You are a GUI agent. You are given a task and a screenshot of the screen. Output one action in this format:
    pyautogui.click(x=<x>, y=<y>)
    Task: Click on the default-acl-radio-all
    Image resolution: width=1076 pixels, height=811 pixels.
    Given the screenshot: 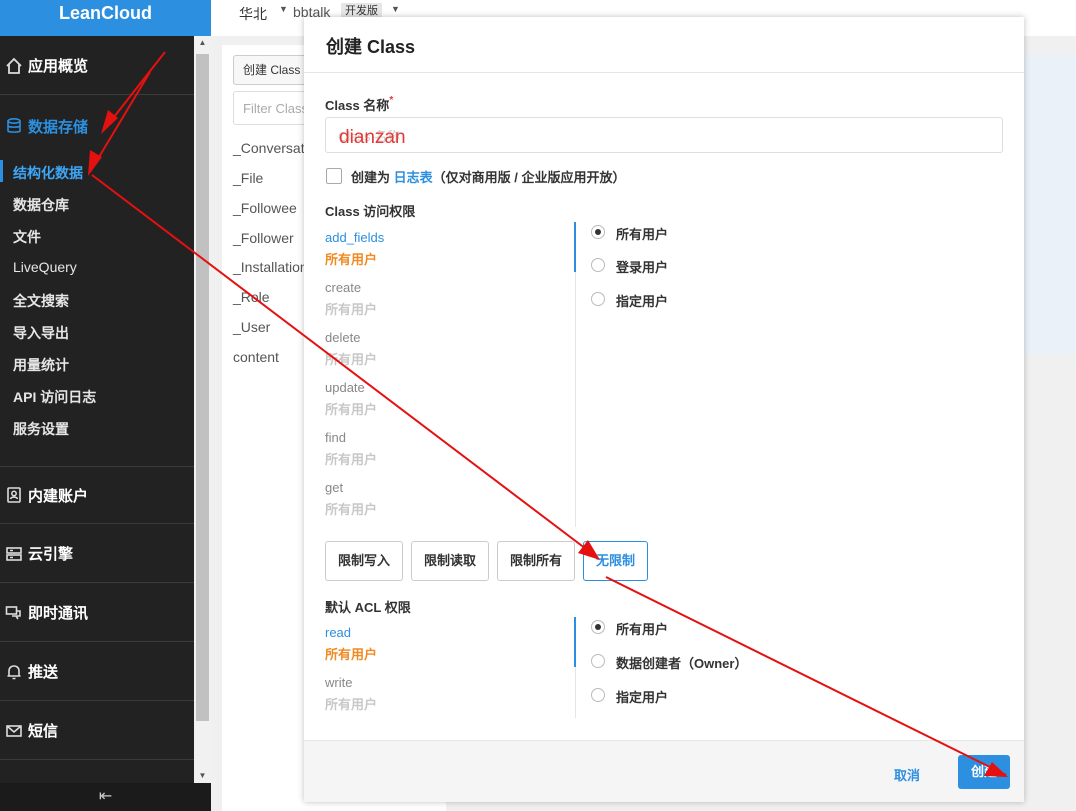 What is the action you would take?
    pyautogui.click(x=598, y=627)
    